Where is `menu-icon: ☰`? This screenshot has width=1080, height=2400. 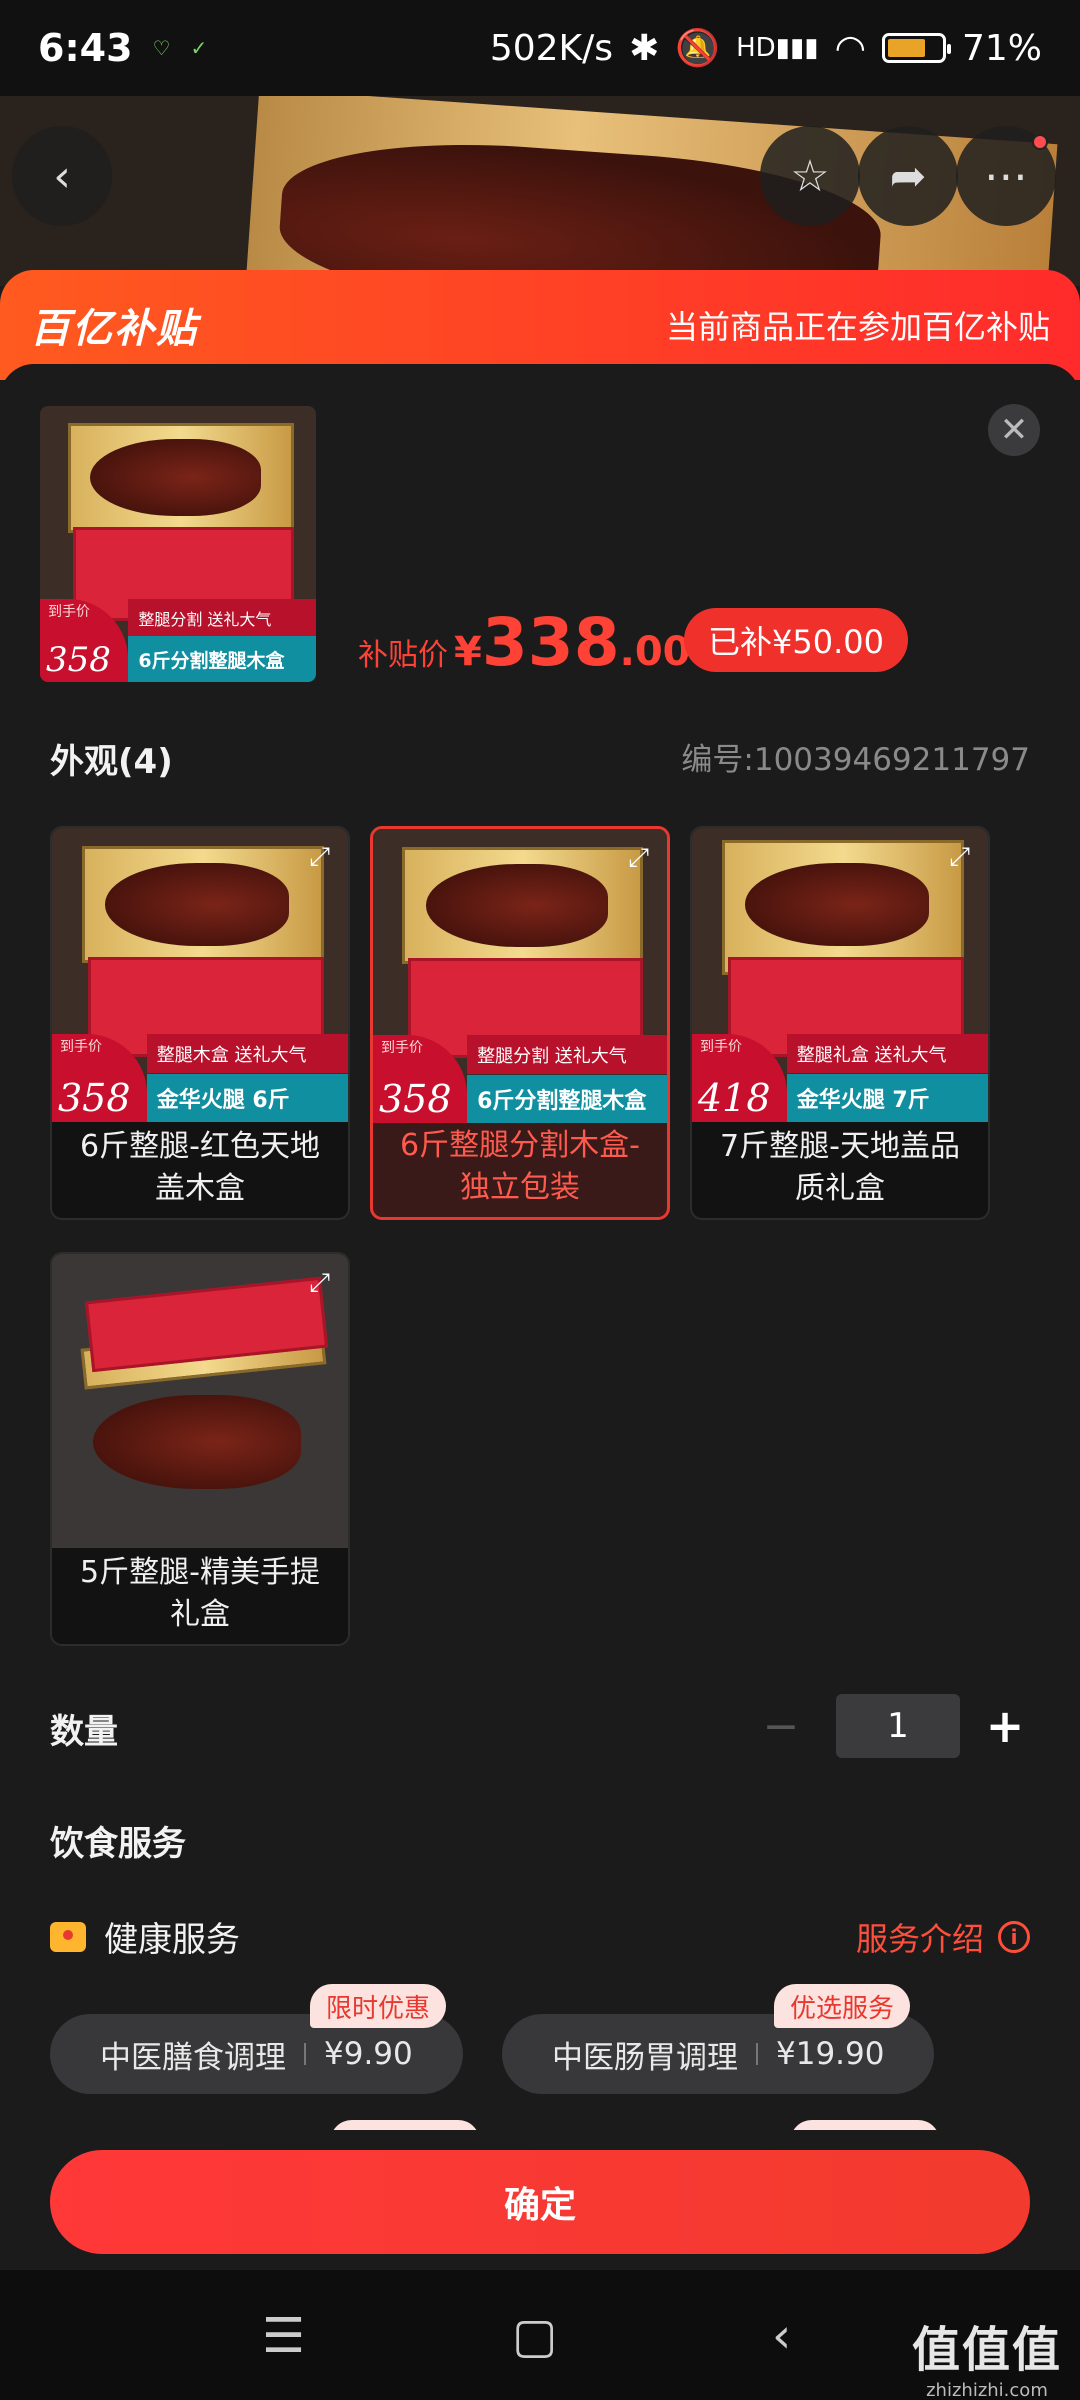 menu-icon: ☰ is located at coordinates (283, 2336).